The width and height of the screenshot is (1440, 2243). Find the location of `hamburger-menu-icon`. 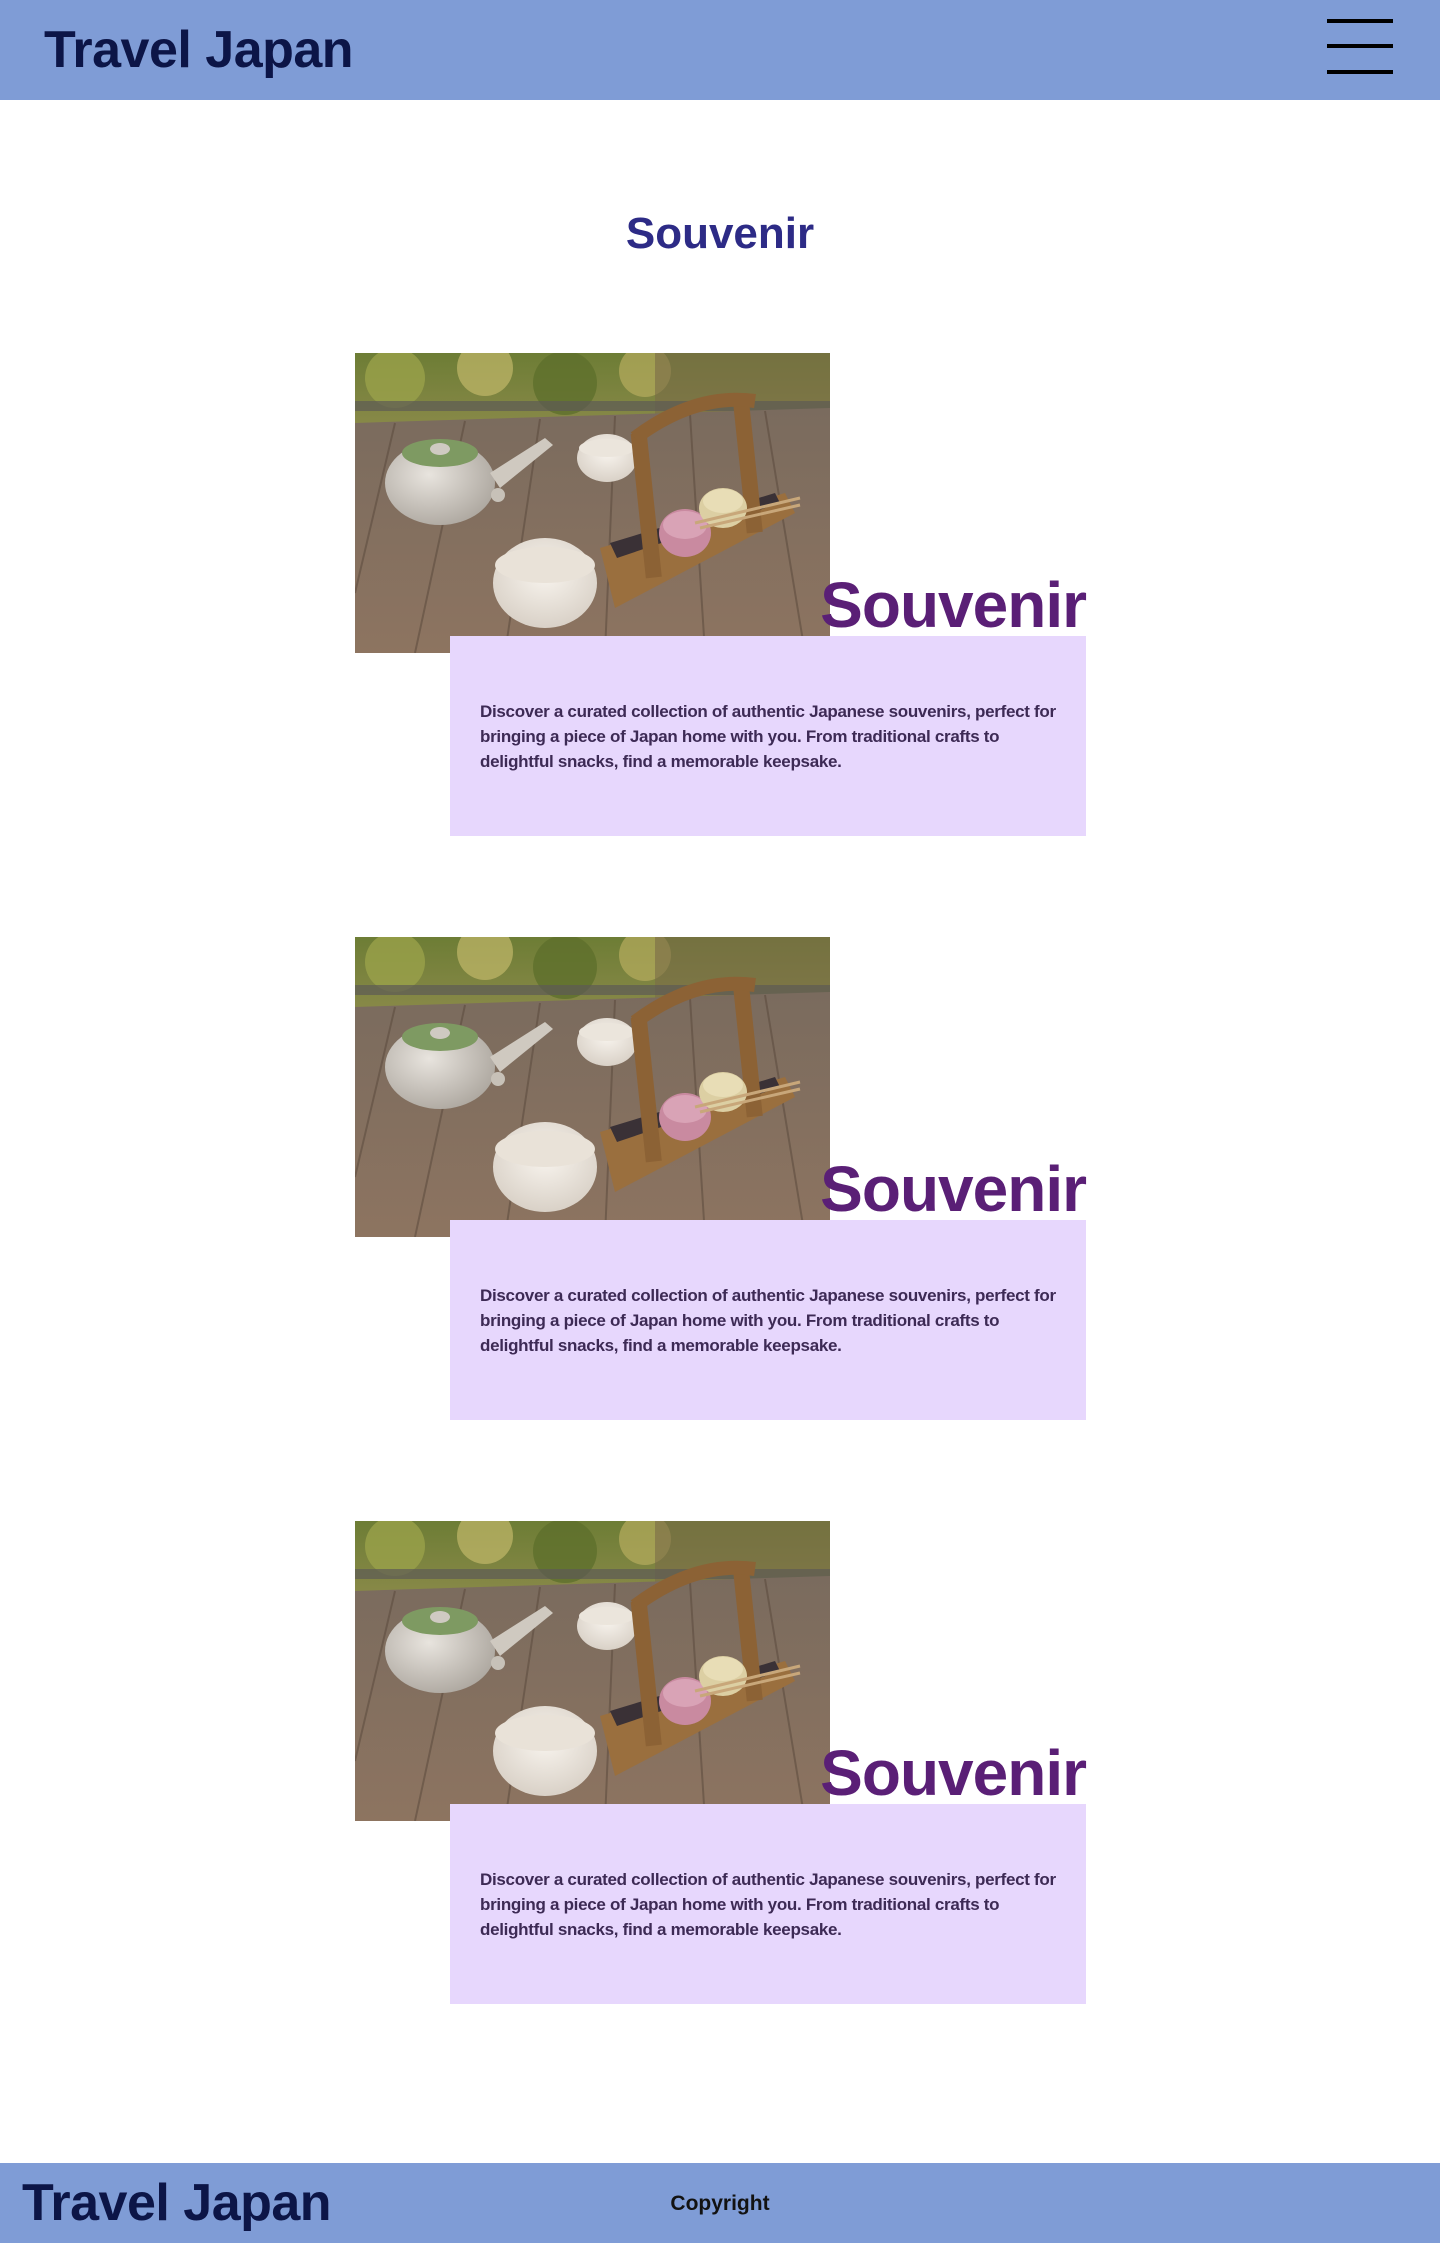

hamburger-menu-icon is located at coordinates (1360, 46).